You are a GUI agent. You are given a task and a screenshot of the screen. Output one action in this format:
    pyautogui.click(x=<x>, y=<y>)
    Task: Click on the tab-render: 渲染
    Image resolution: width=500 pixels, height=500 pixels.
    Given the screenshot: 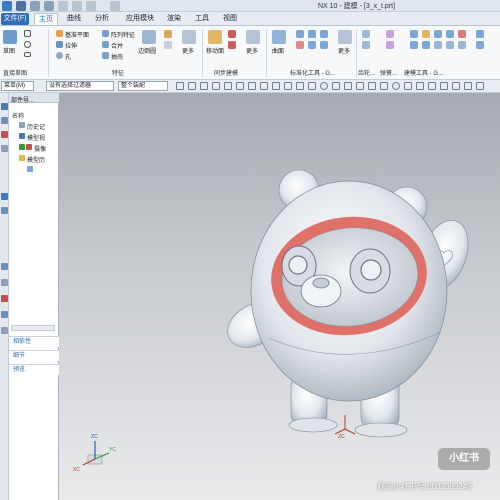 What is the action you would take?
    pyautogui.click(x=174, y=19)
    